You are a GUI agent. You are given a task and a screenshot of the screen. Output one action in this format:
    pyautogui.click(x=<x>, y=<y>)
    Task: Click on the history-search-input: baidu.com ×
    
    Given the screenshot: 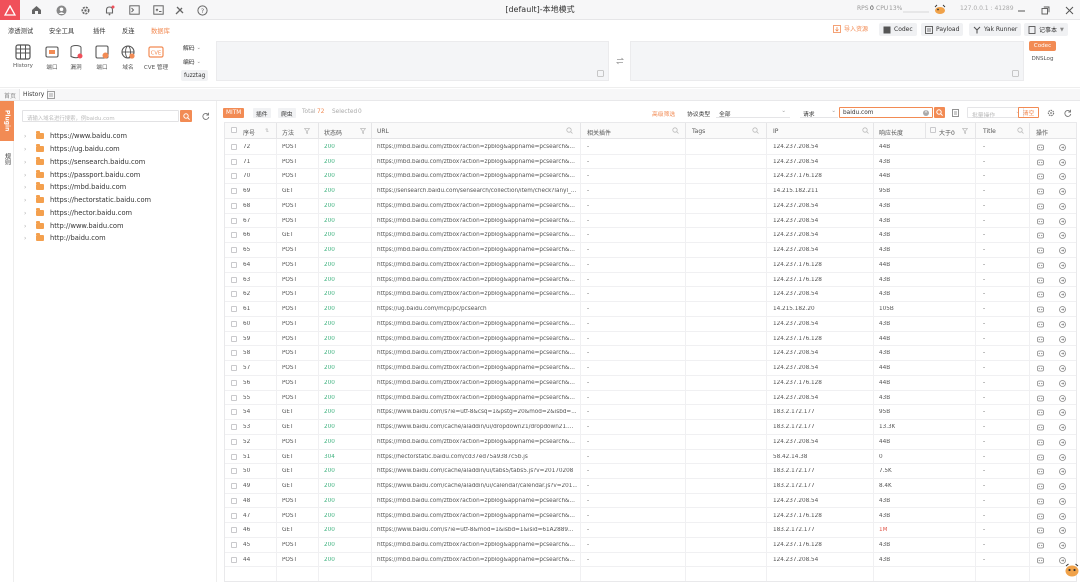 What is the action you would take?
    pyautogui.click(x=886, y=112)
    